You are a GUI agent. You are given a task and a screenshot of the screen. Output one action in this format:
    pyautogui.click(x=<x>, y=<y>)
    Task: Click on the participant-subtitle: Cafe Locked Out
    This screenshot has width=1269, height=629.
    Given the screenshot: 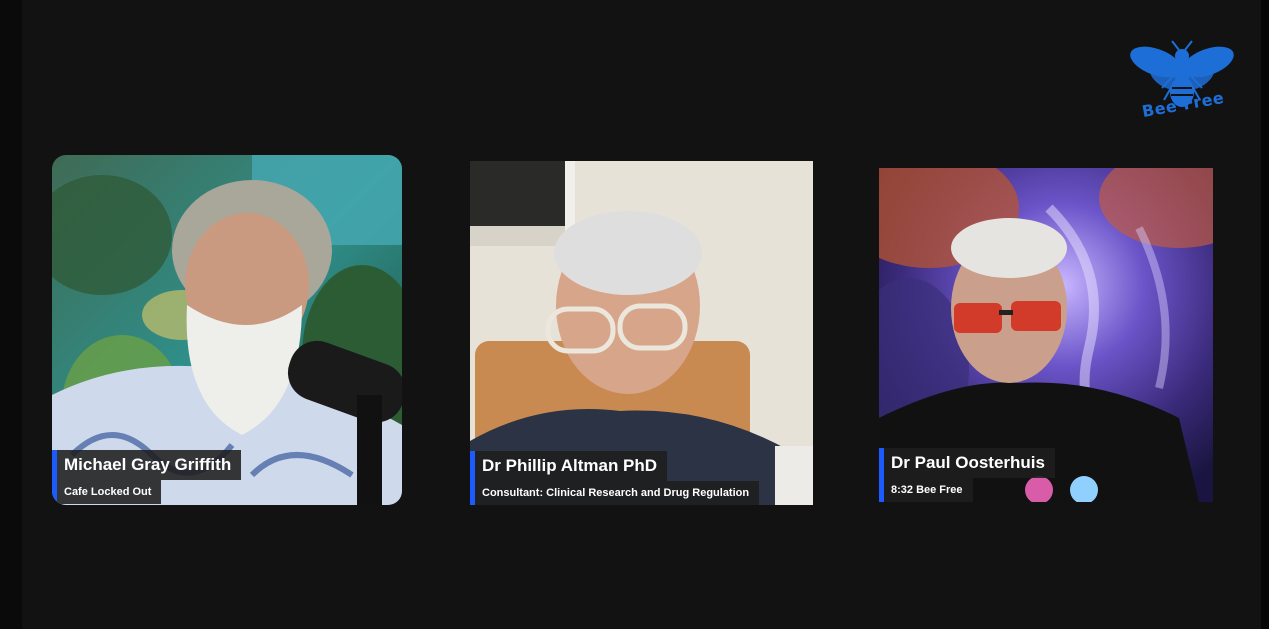 What is the action you would take?
    pyautogui.click(x=107, y=492)
    